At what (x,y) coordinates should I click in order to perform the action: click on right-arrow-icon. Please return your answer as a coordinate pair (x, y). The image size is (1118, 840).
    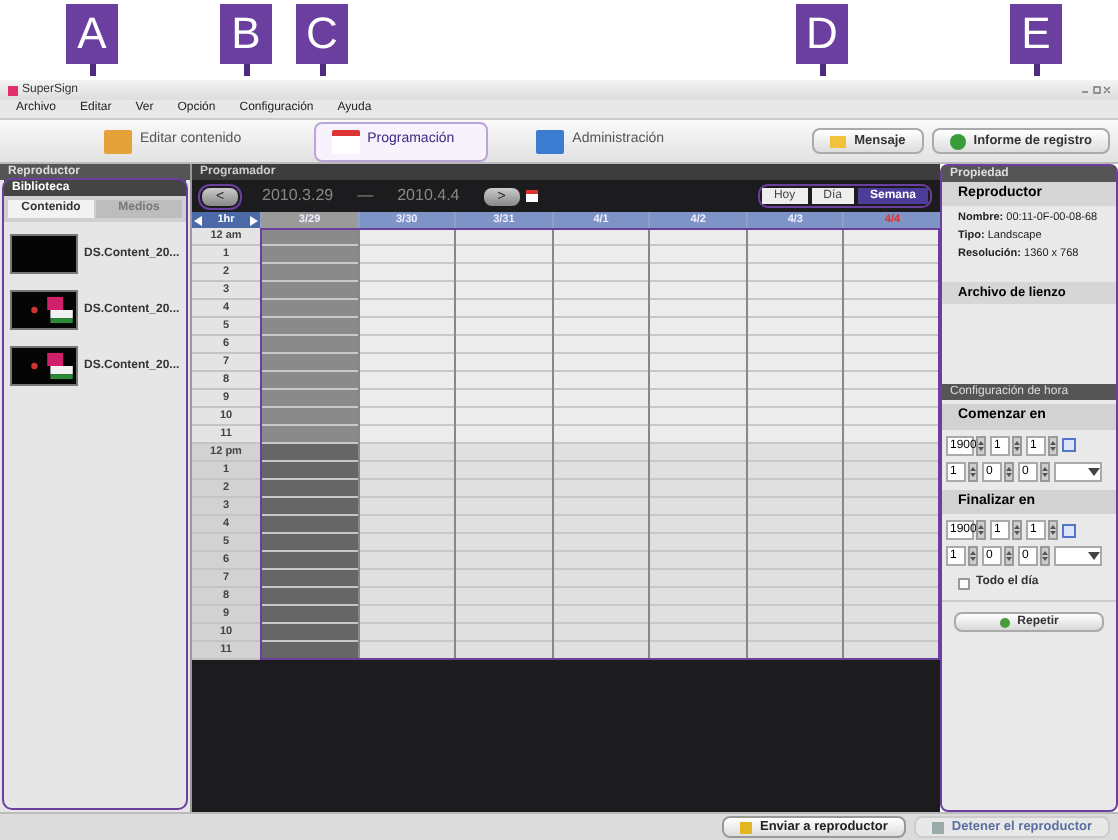
    Looking at the image, I should click on (254, 220).